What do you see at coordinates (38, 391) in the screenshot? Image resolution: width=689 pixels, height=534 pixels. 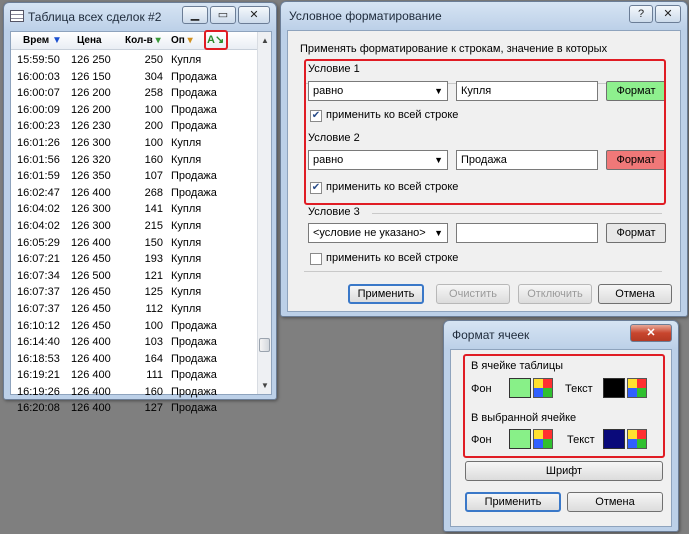 I see `cell-time: 16:19:26` at bounding box center [38, 391].